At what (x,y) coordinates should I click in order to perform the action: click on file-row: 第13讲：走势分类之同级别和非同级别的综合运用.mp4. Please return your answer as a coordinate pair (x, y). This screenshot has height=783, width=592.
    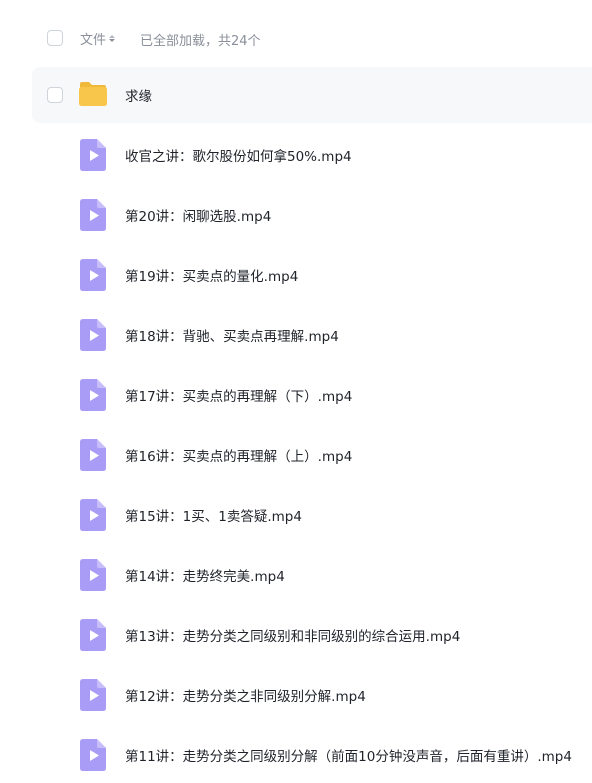
    Looking at the image, I should click on (312, 635).